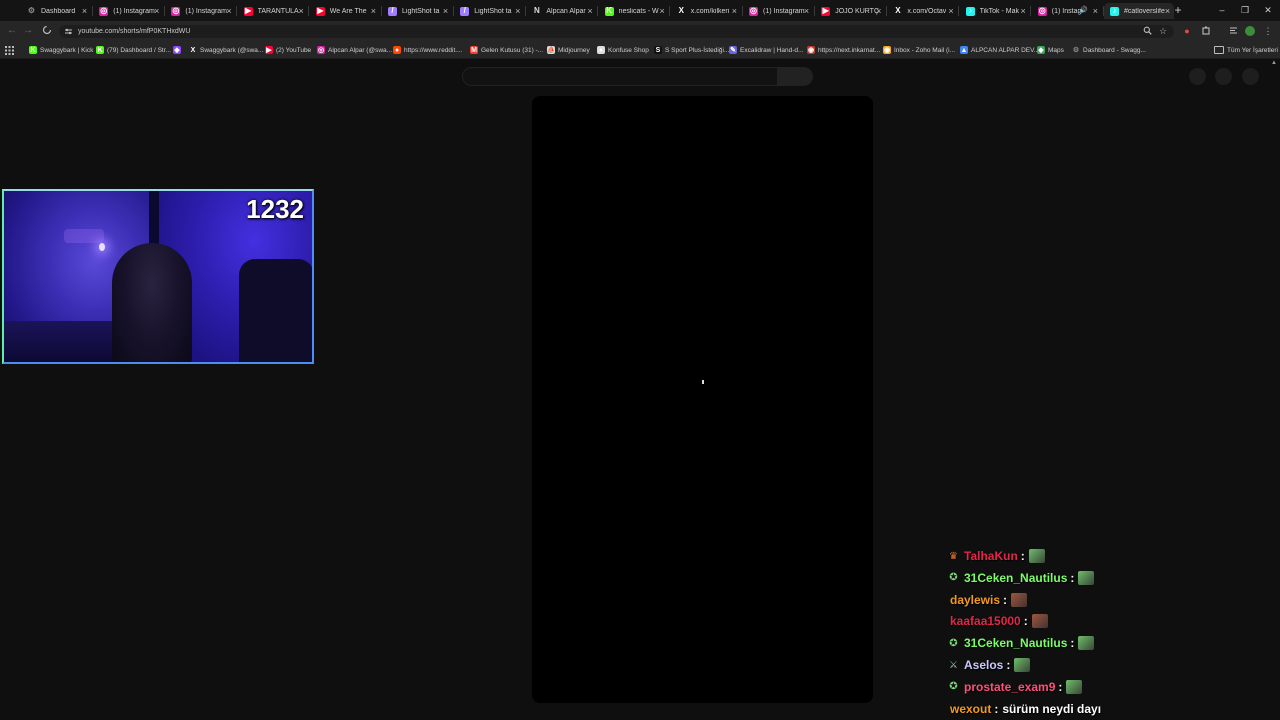 The width and height of the screenshot is (1280, 720). Describe the element at coordinates (634, 11) in the screenshot. I see `tab-9: Kneslicats - W ×` at that location.